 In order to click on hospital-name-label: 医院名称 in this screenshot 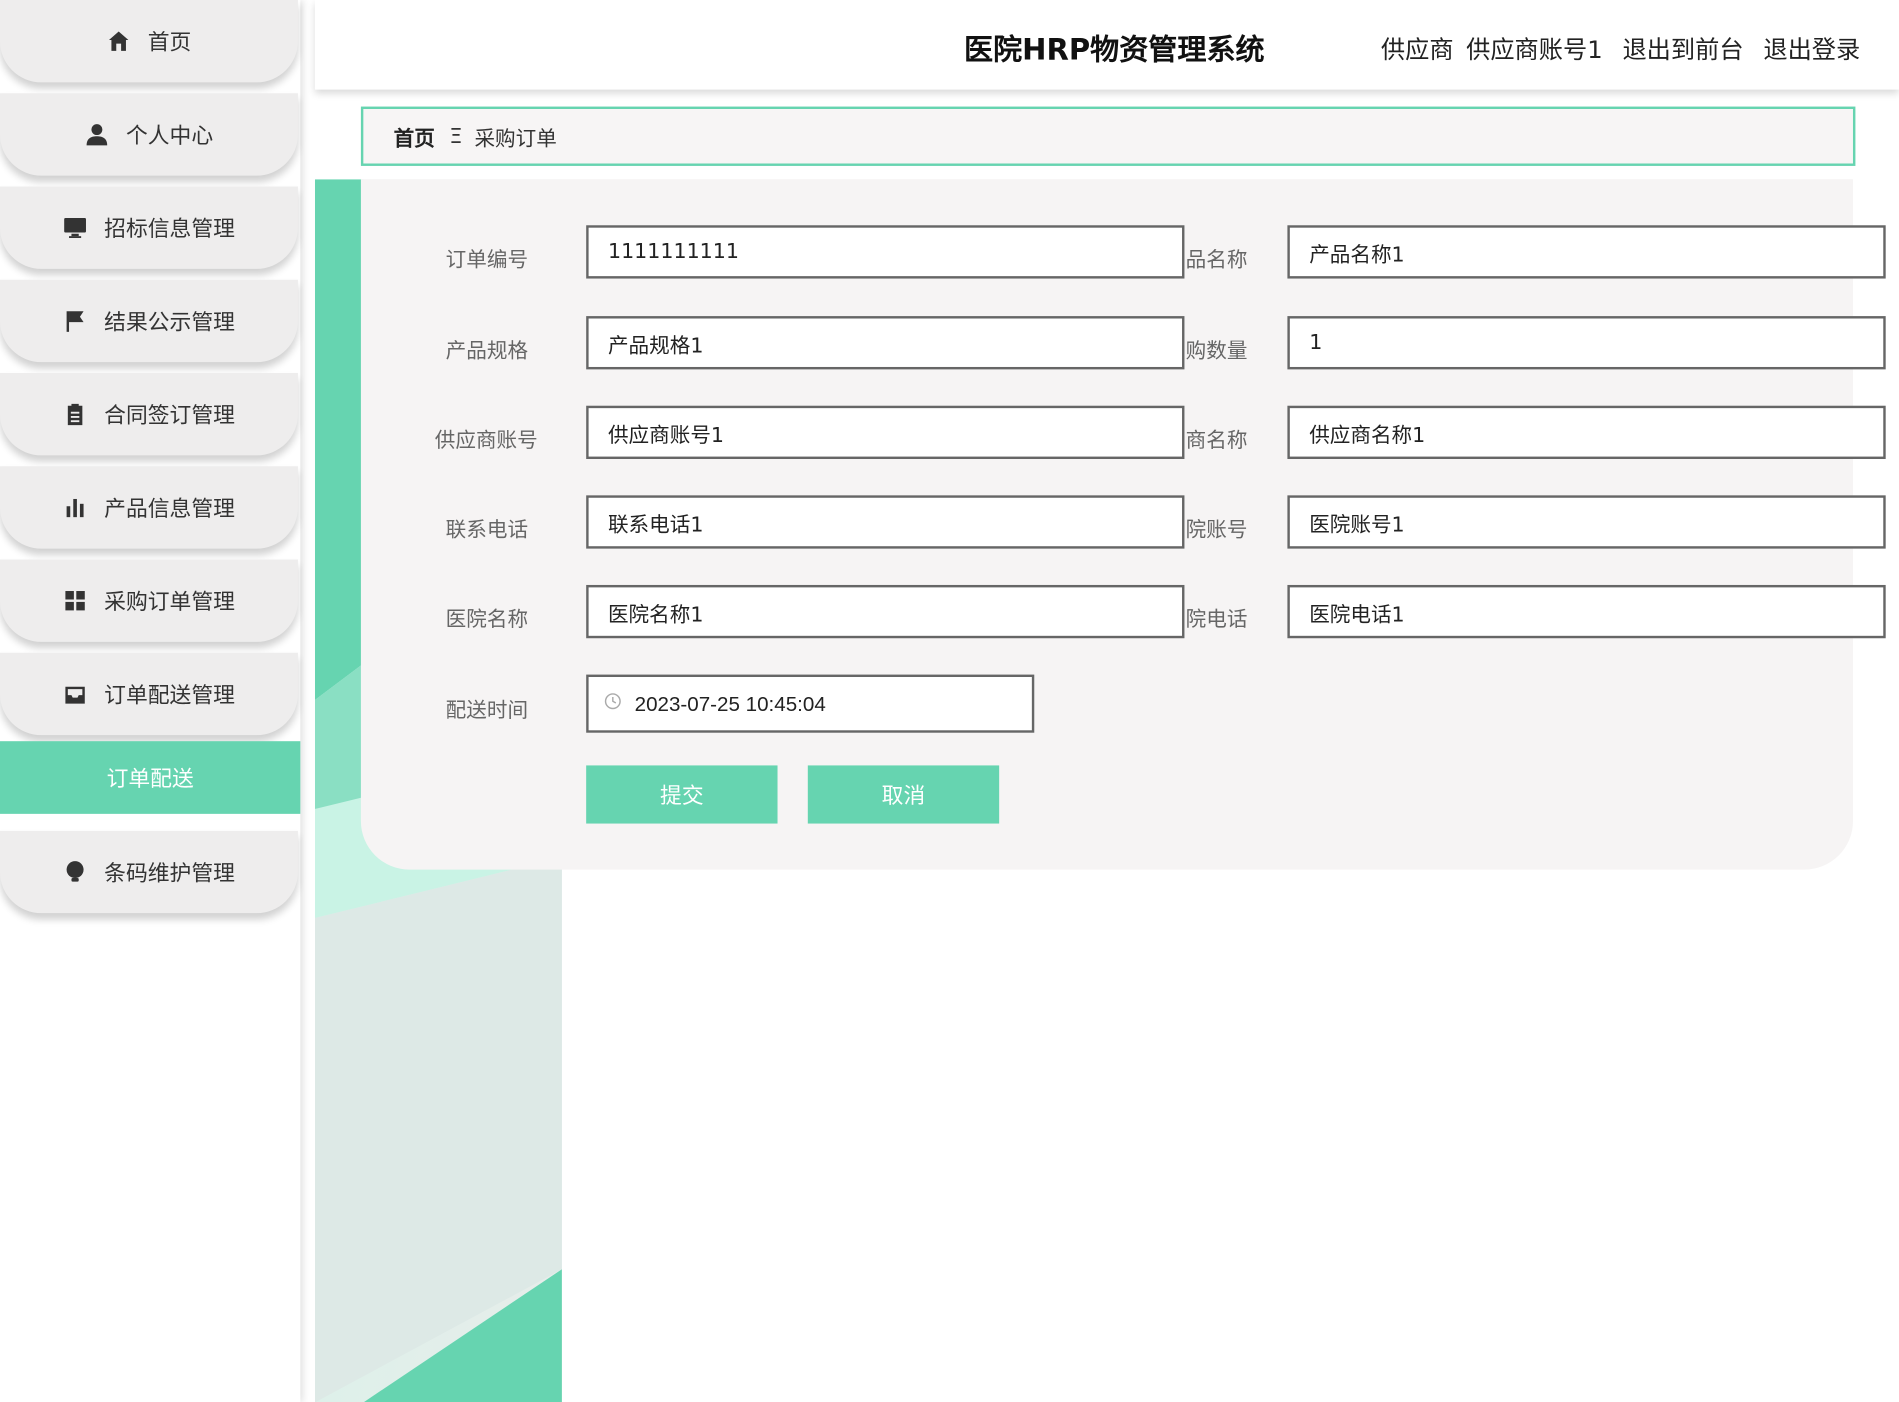, I will do `click(487, 620)`.